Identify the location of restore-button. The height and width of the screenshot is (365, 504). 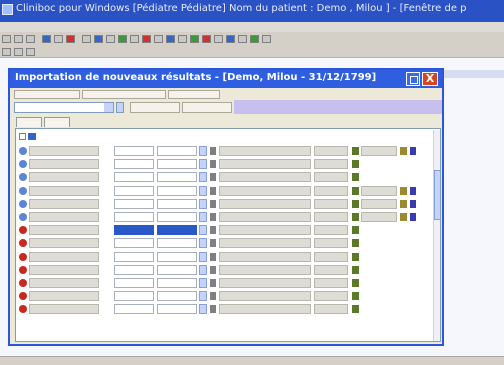
(413, 79).